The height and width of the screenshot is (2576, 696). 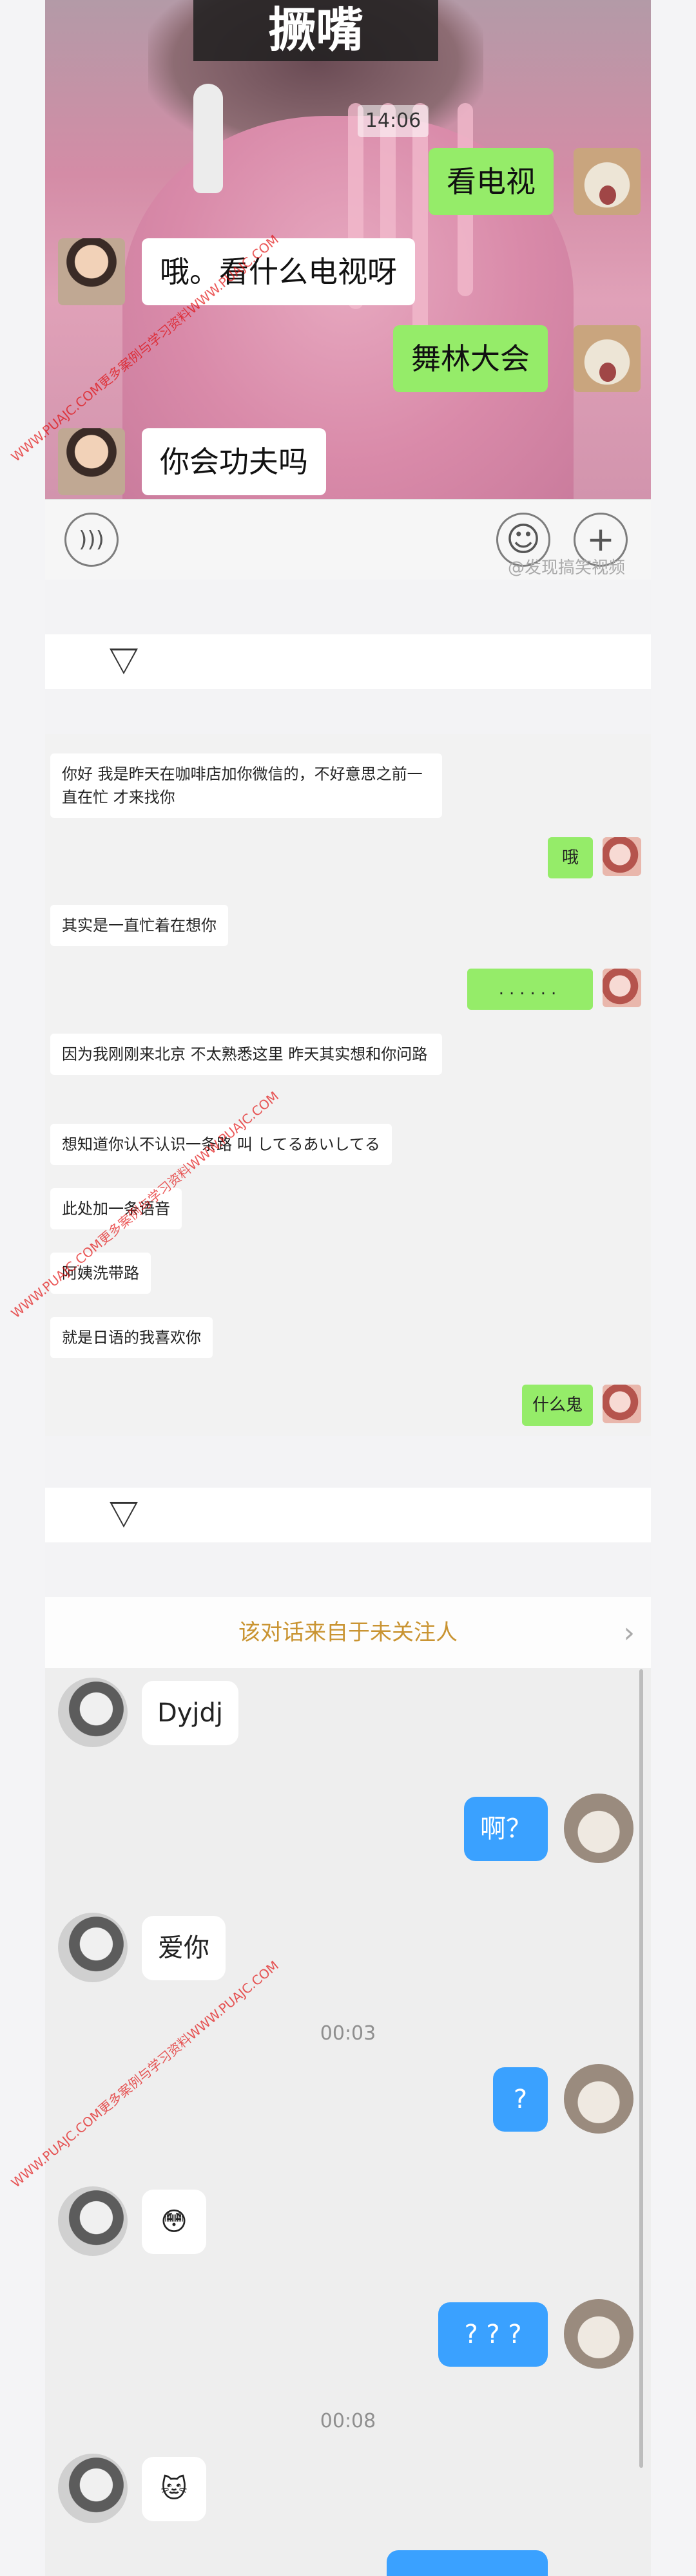 What do you see at coordinates (557, 1405) in the screenshot?
I see `message-bubble-sent: 什么鬼` at bounding box center [557, 1405].